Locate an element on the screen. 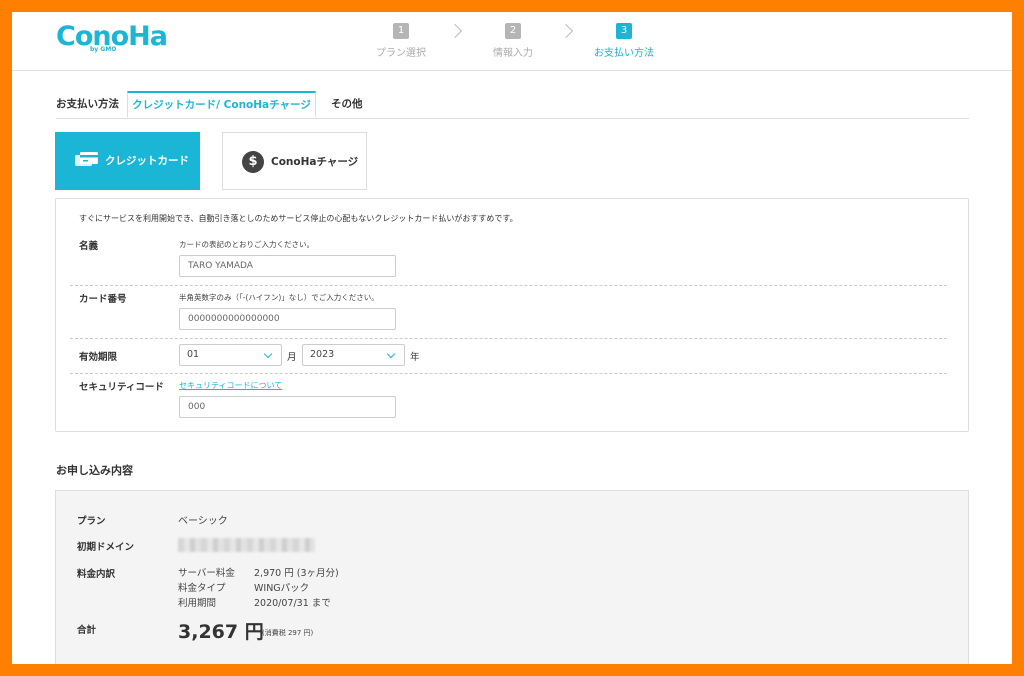  card-number-hint: 半角英数字のみ（「-(ハイフン)」なし）でご入力ください。 is located at coordinates (279, 297).